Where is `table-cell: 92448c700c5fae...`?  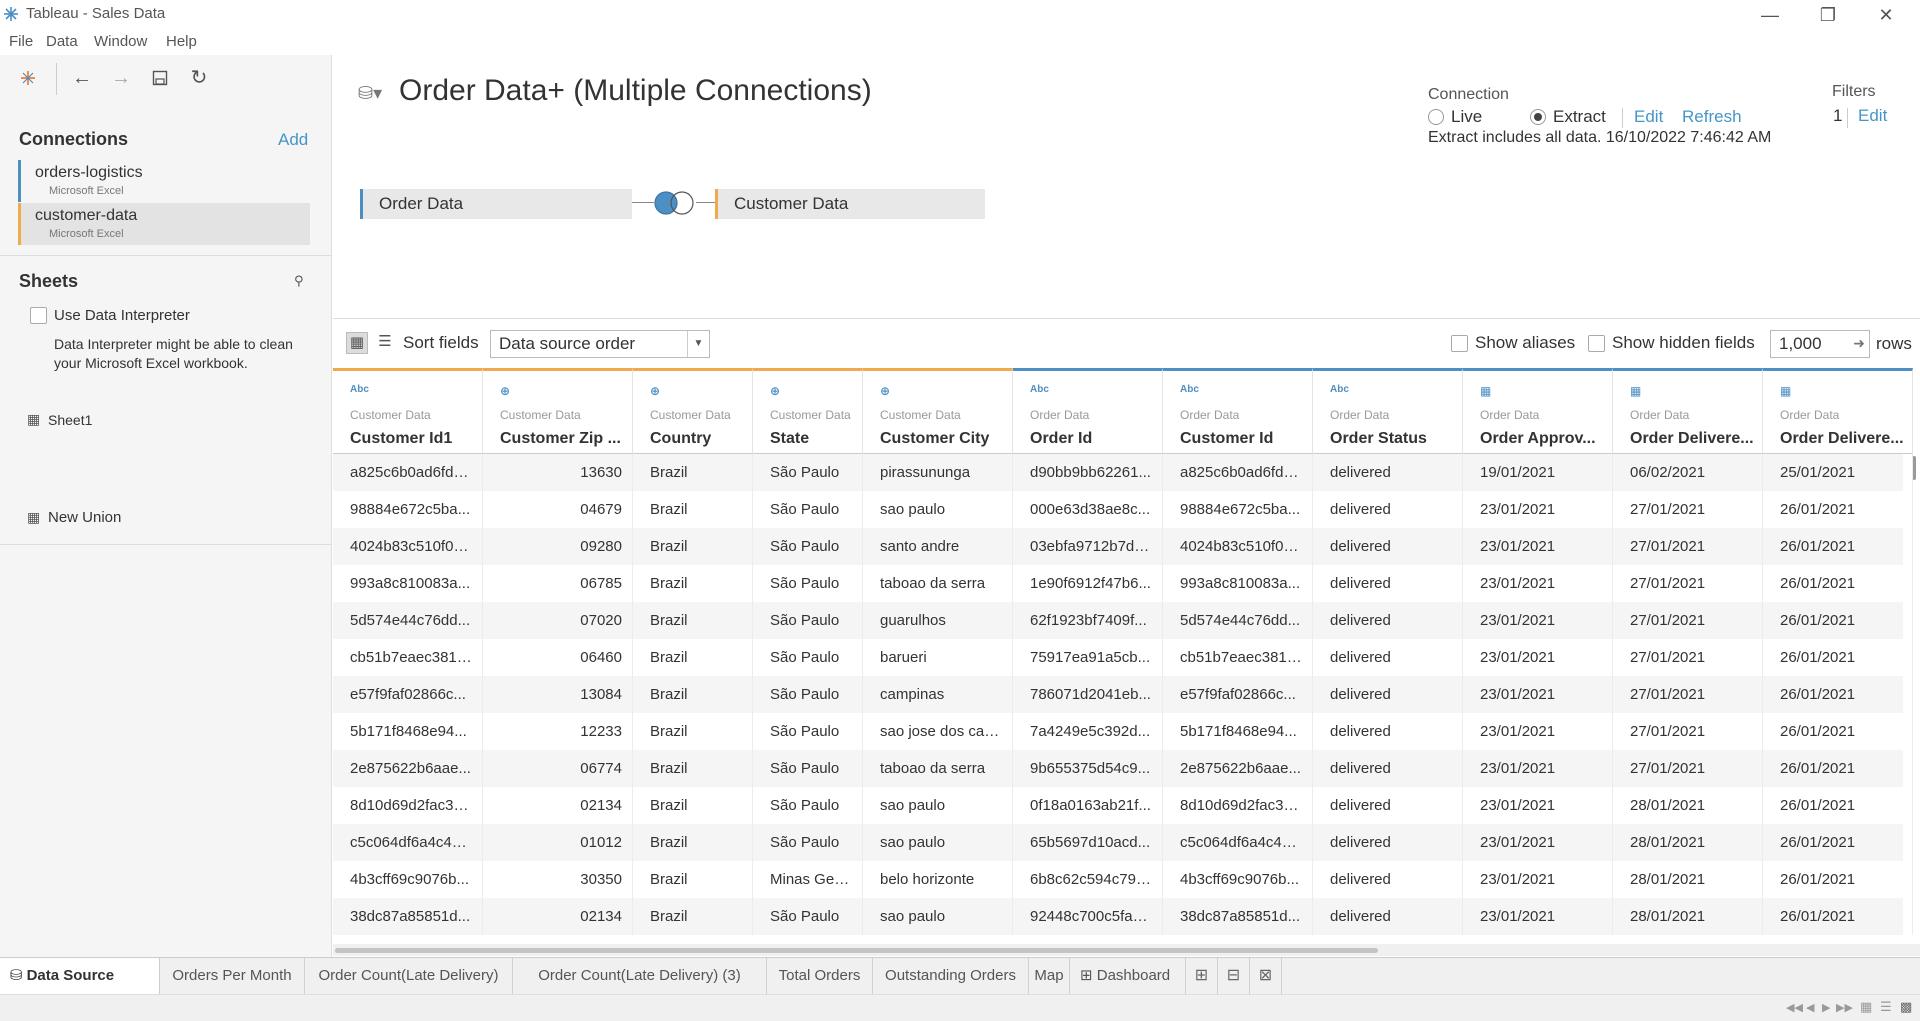 table-cell: 92448c700c5fae... is located at coordinates (1088, 916).